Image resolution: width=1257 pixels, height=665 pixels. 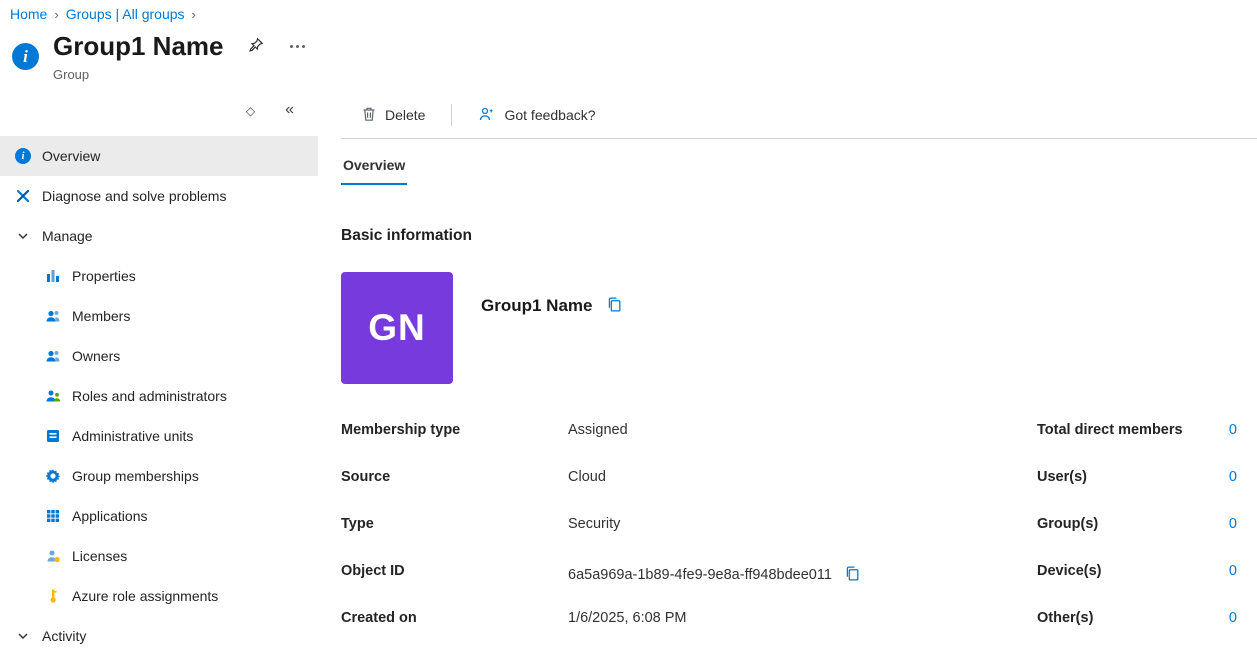 I want to click on page-title: Group1 Name, so click(x=138, y=46).